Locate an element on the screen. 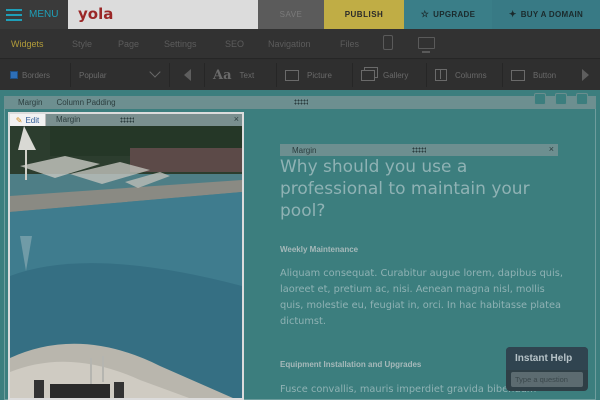 This screenshot has height=400, width=600. section-margin-bar: Margin Column Padding is located at coordinates (300, 101).